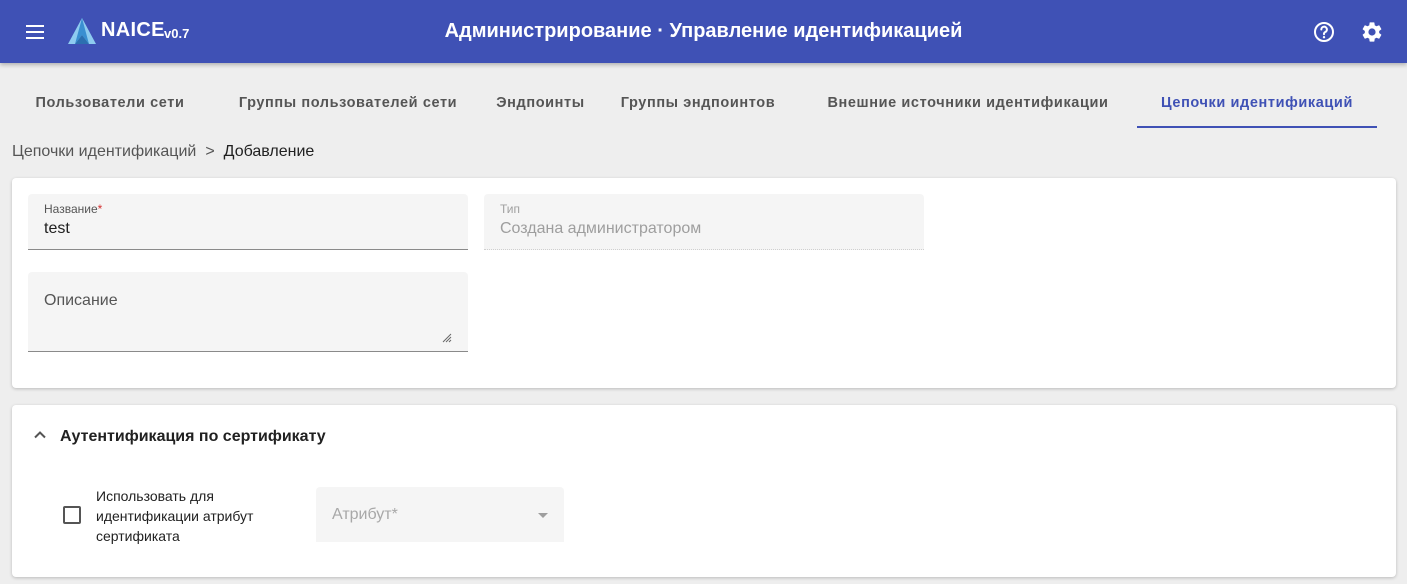 This screenshot has width=1407, height=584. I want to click on breadcrumb-current: Добавление, so click(269, 151).